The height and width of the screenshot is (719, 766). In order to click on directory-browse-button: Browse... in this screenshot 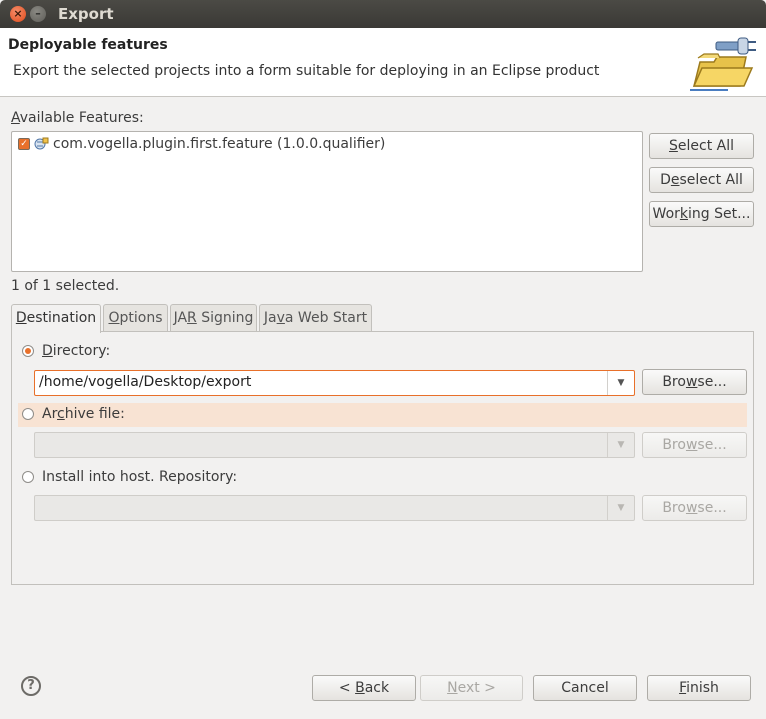, I will do `click(694, 382)`.